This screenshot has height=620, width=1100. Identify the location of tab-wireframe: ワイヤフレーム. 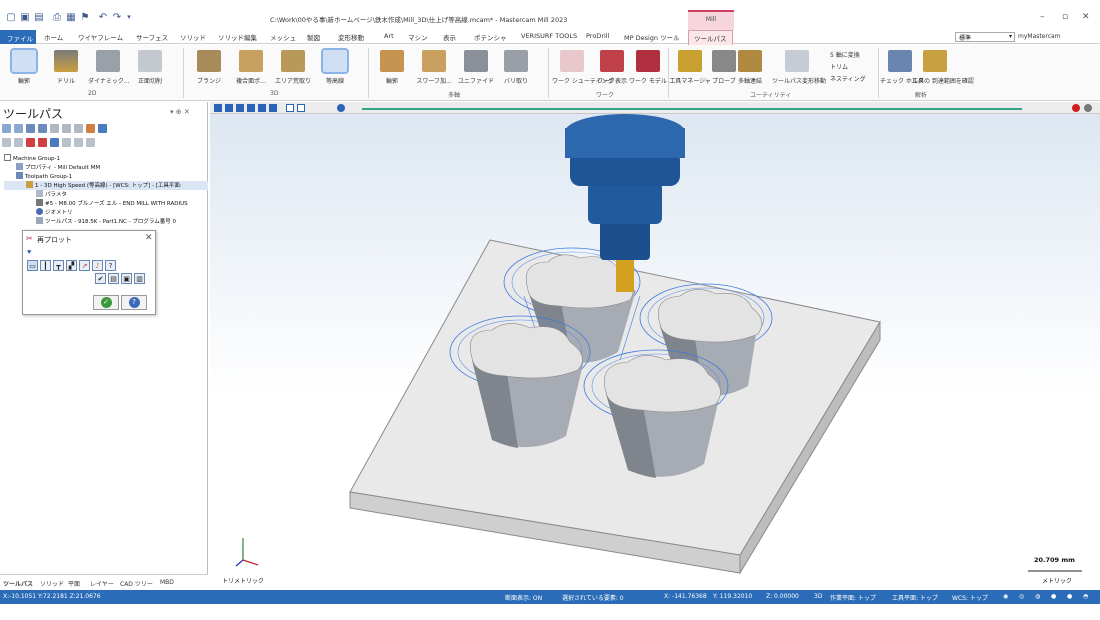
(100, 37).